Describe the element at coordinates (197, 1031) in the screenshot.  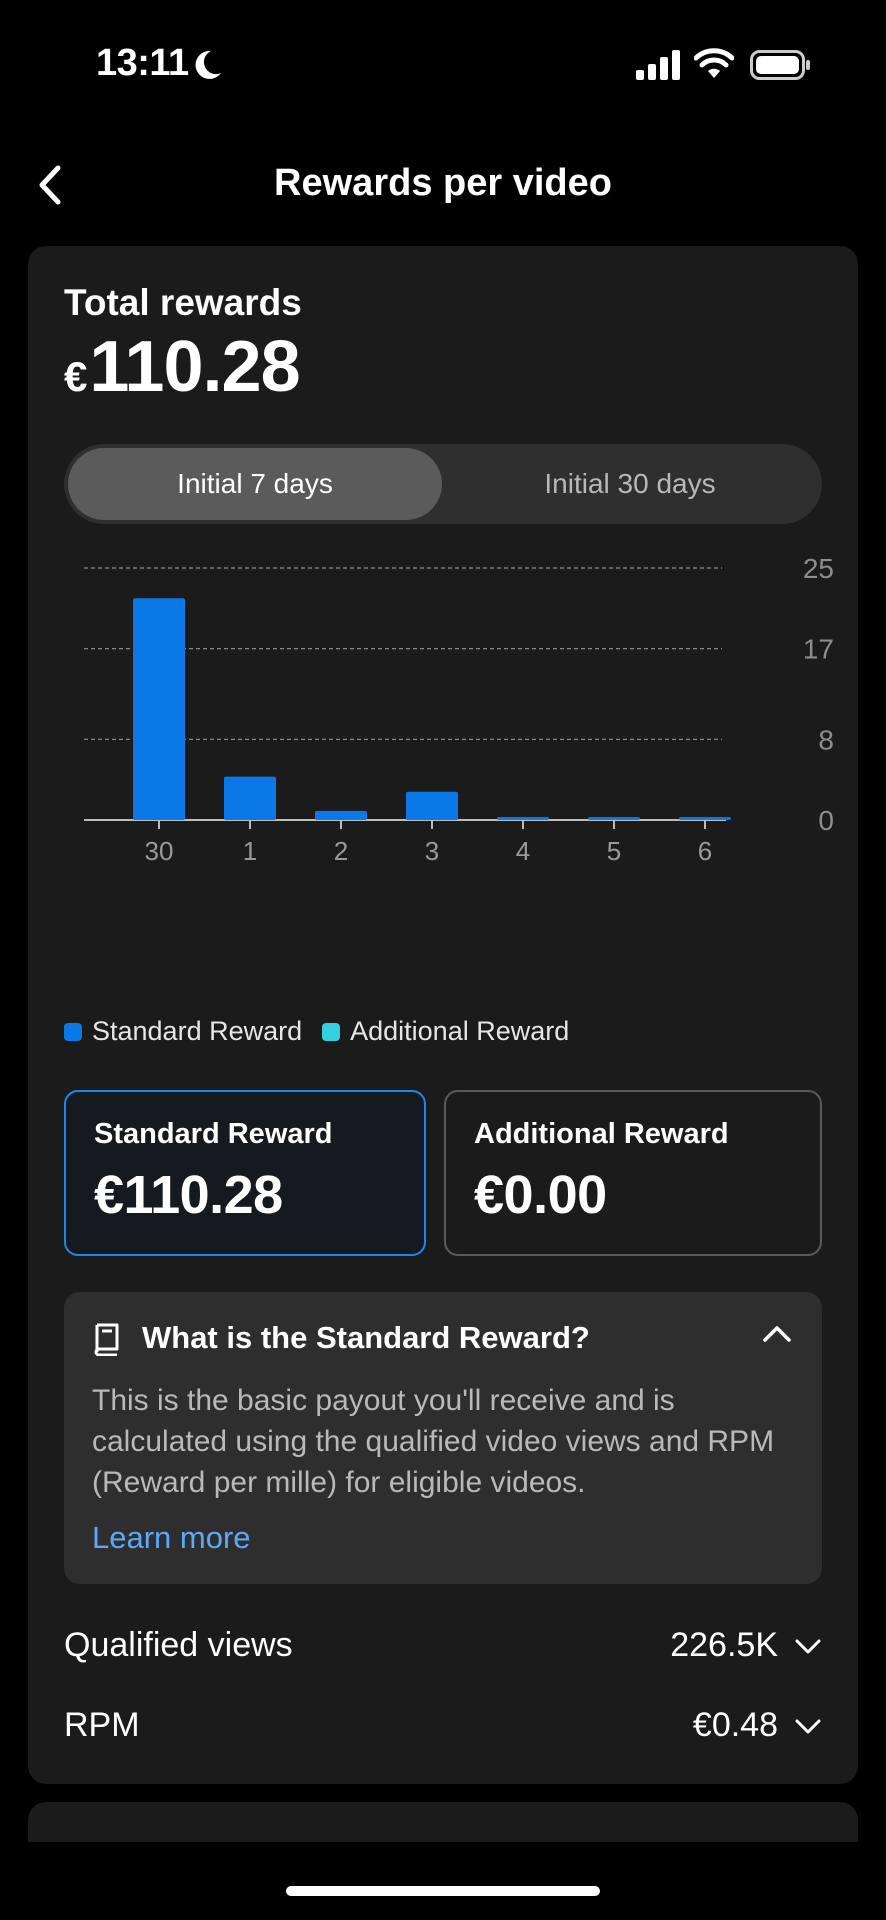
I see `legend-label-standard: Standard Reward` at that location.